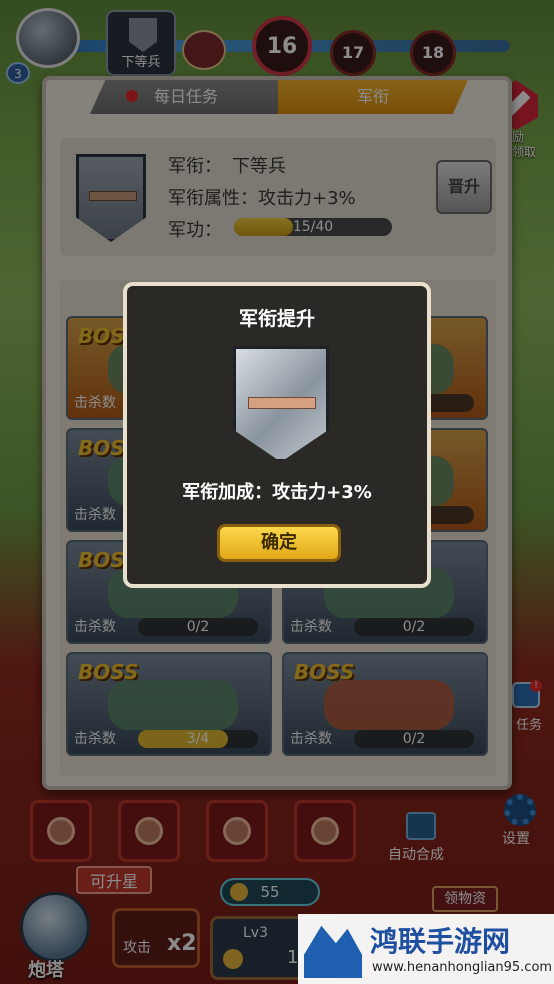 This screenshot has width=554, height=984. What do you see at coordinates (440, 941) in the screenshot?
I see `watermark-title: 鸿联手游网` at bounding box center [440, 941].